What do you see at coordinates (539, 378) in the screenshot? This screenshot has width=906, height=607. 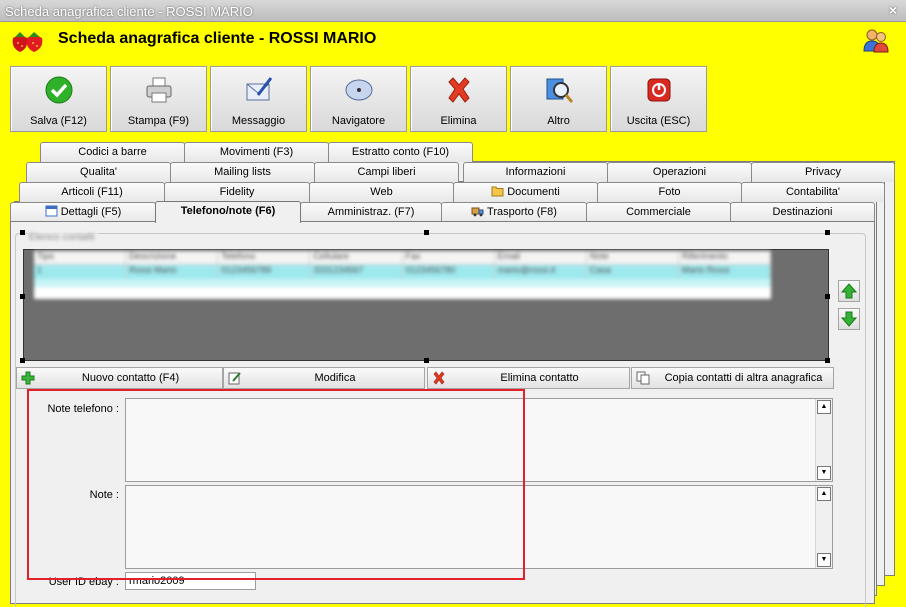 I see `delete-contact-label: Elimina contatto` at bounding box center [539, 378].